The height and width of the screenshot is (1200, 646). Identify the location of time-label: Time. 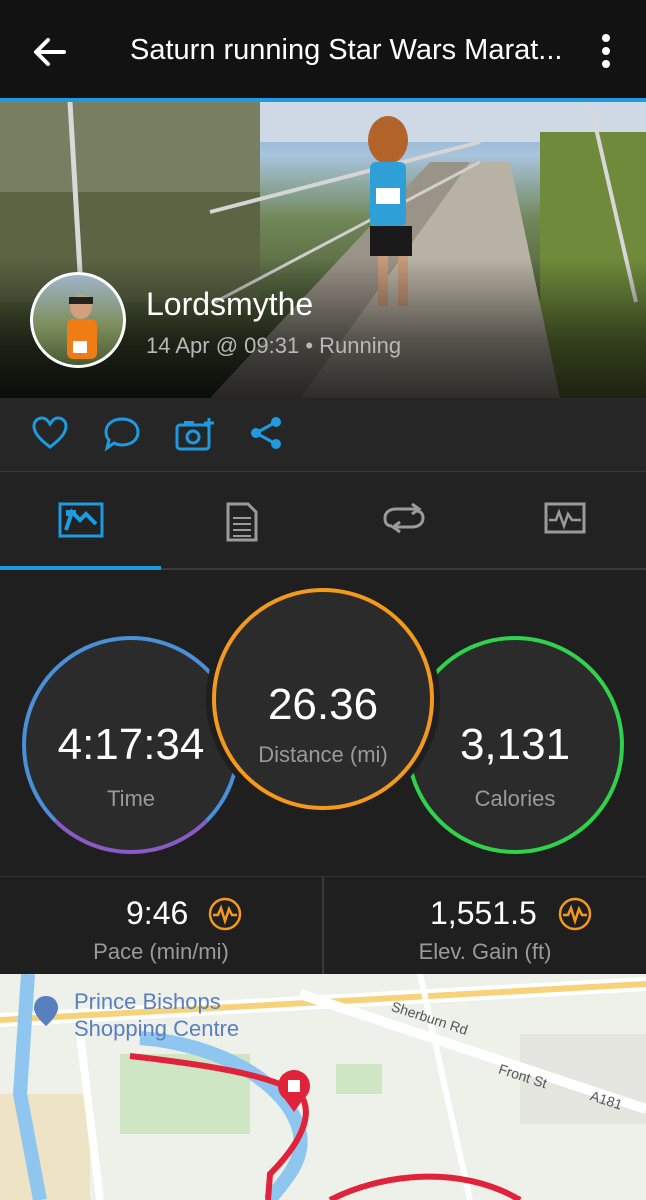
(131, 798).